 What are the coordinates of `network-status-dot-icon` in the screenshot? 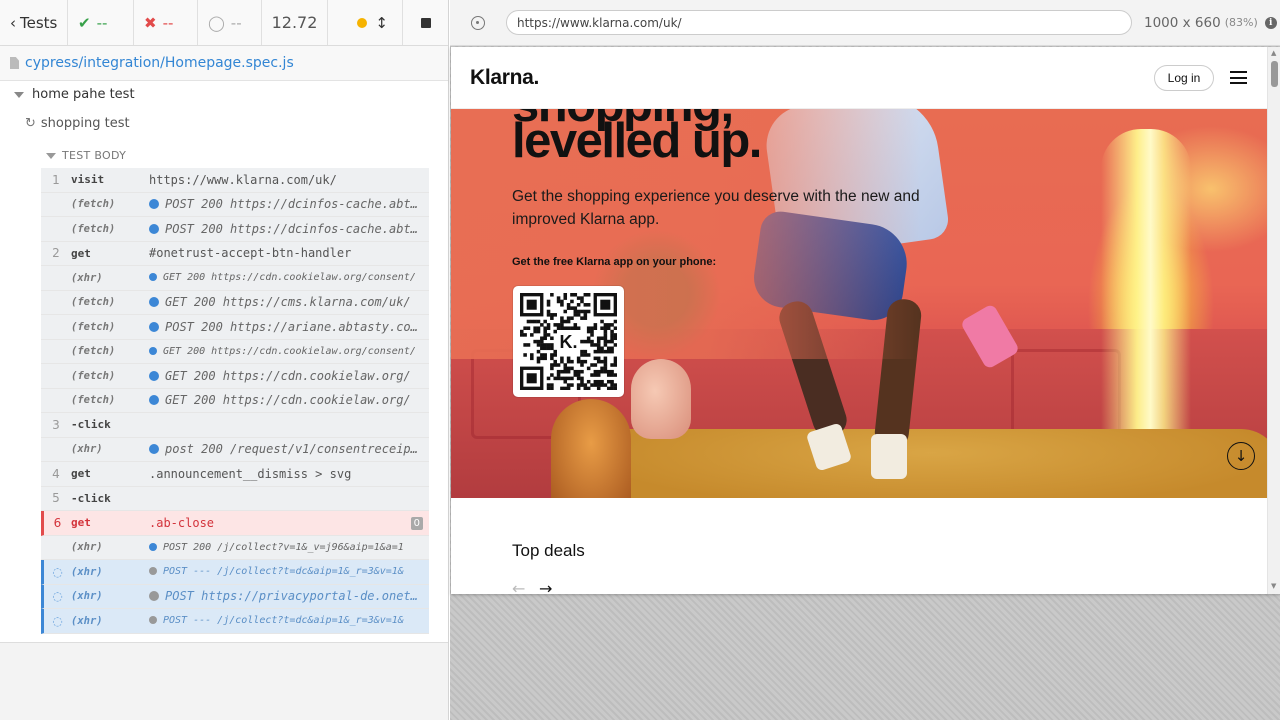 It's located at (154, 596).